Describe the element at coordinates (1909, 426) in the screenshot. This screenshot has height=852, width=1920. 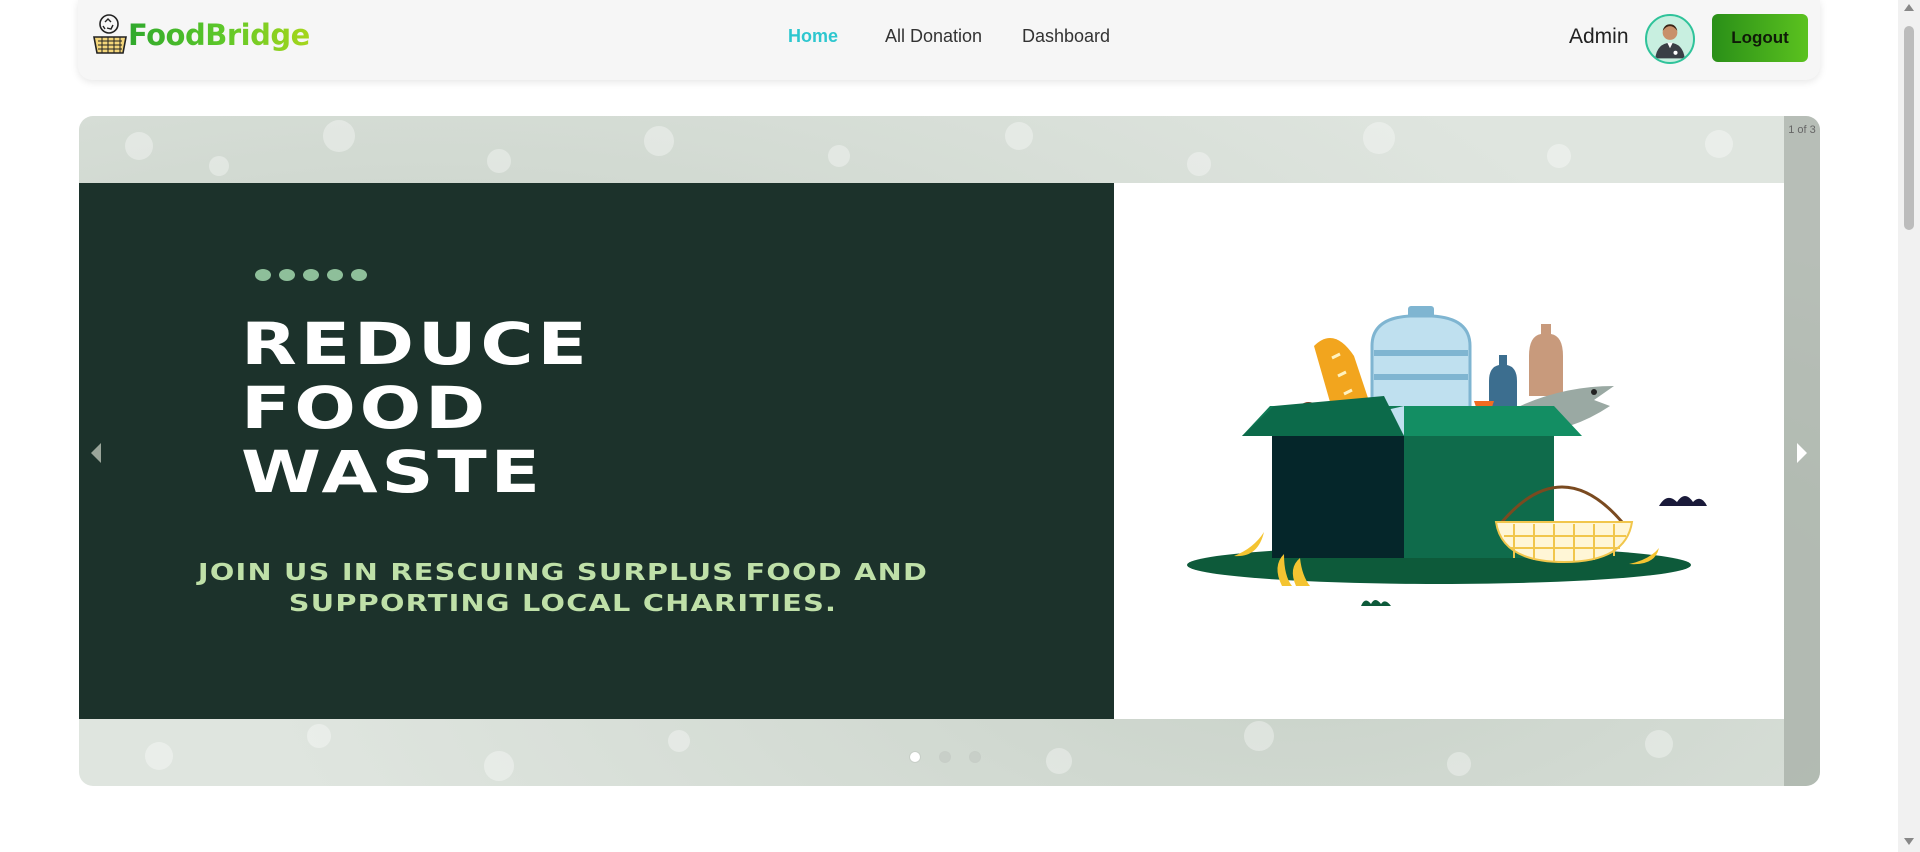
I see `page-scrollbar` at that location.